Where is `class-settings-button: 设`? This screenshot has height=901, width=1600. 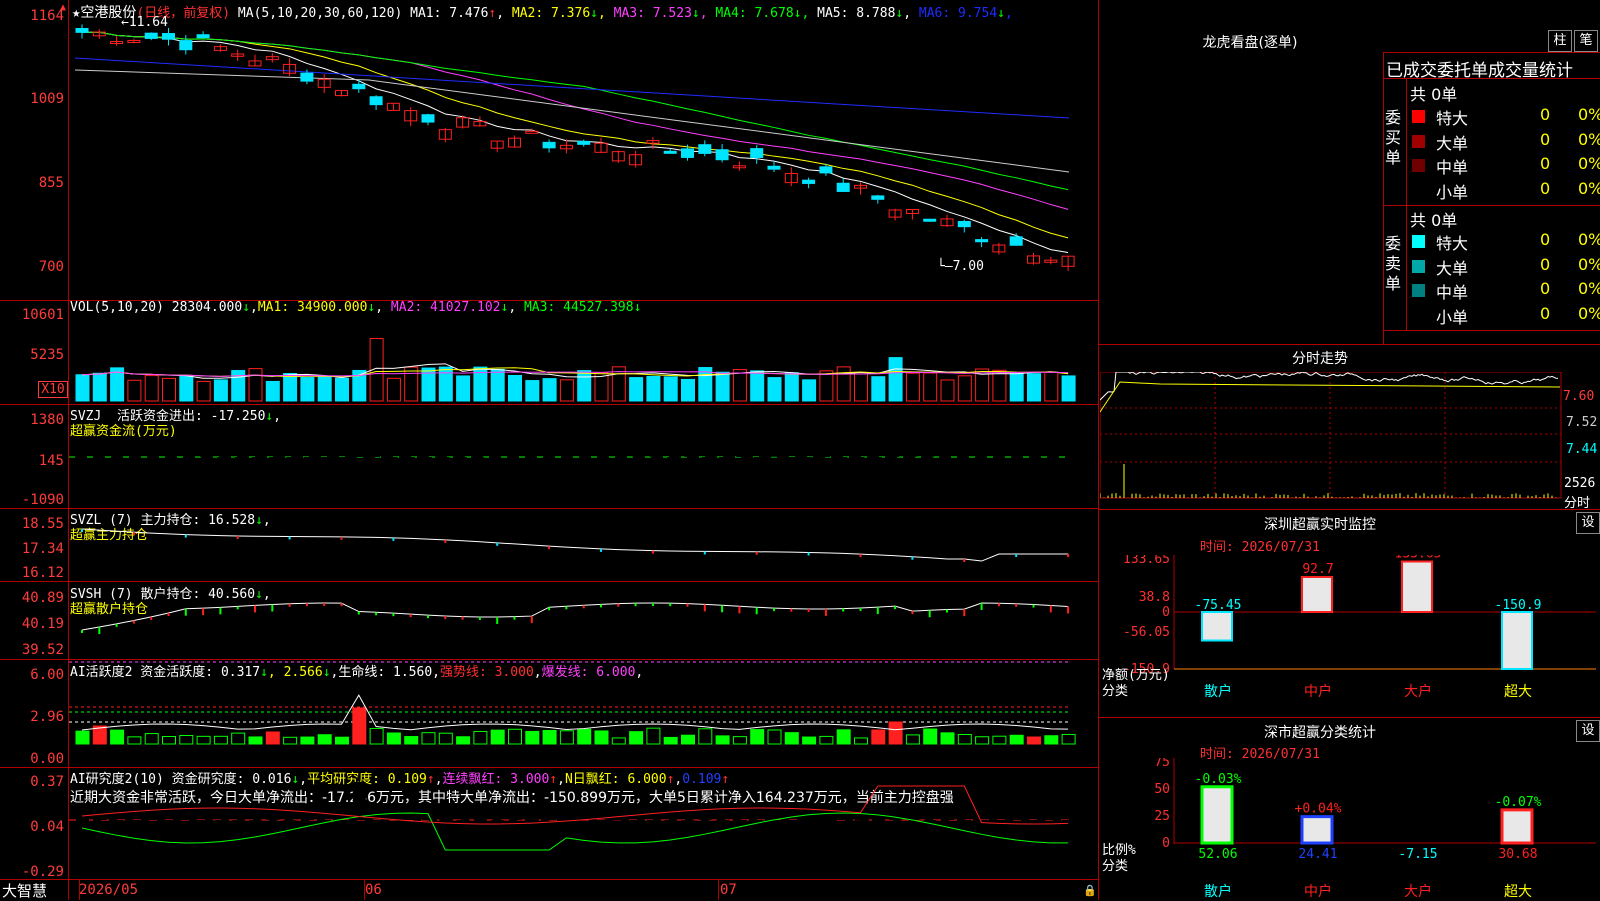
class-settings-button: 设 is located at coordinates (1588, 731).